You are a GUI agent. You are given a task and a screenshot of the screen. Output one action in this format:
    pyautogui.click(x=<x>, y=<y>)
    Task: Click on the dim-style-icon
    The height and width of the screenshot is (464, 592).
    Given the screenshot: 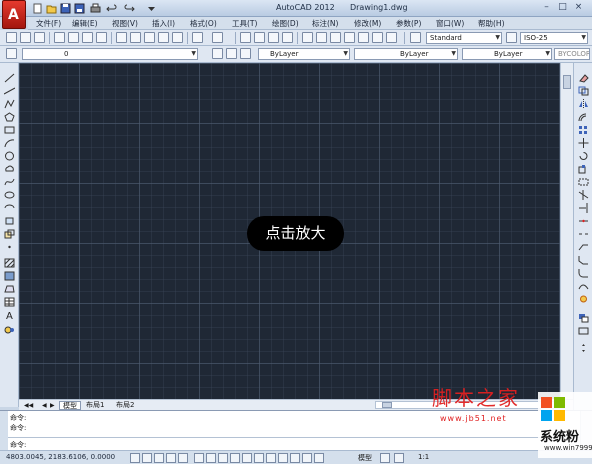 What is the action you would take?
    pyautogui.click(x=511, y=37)
    